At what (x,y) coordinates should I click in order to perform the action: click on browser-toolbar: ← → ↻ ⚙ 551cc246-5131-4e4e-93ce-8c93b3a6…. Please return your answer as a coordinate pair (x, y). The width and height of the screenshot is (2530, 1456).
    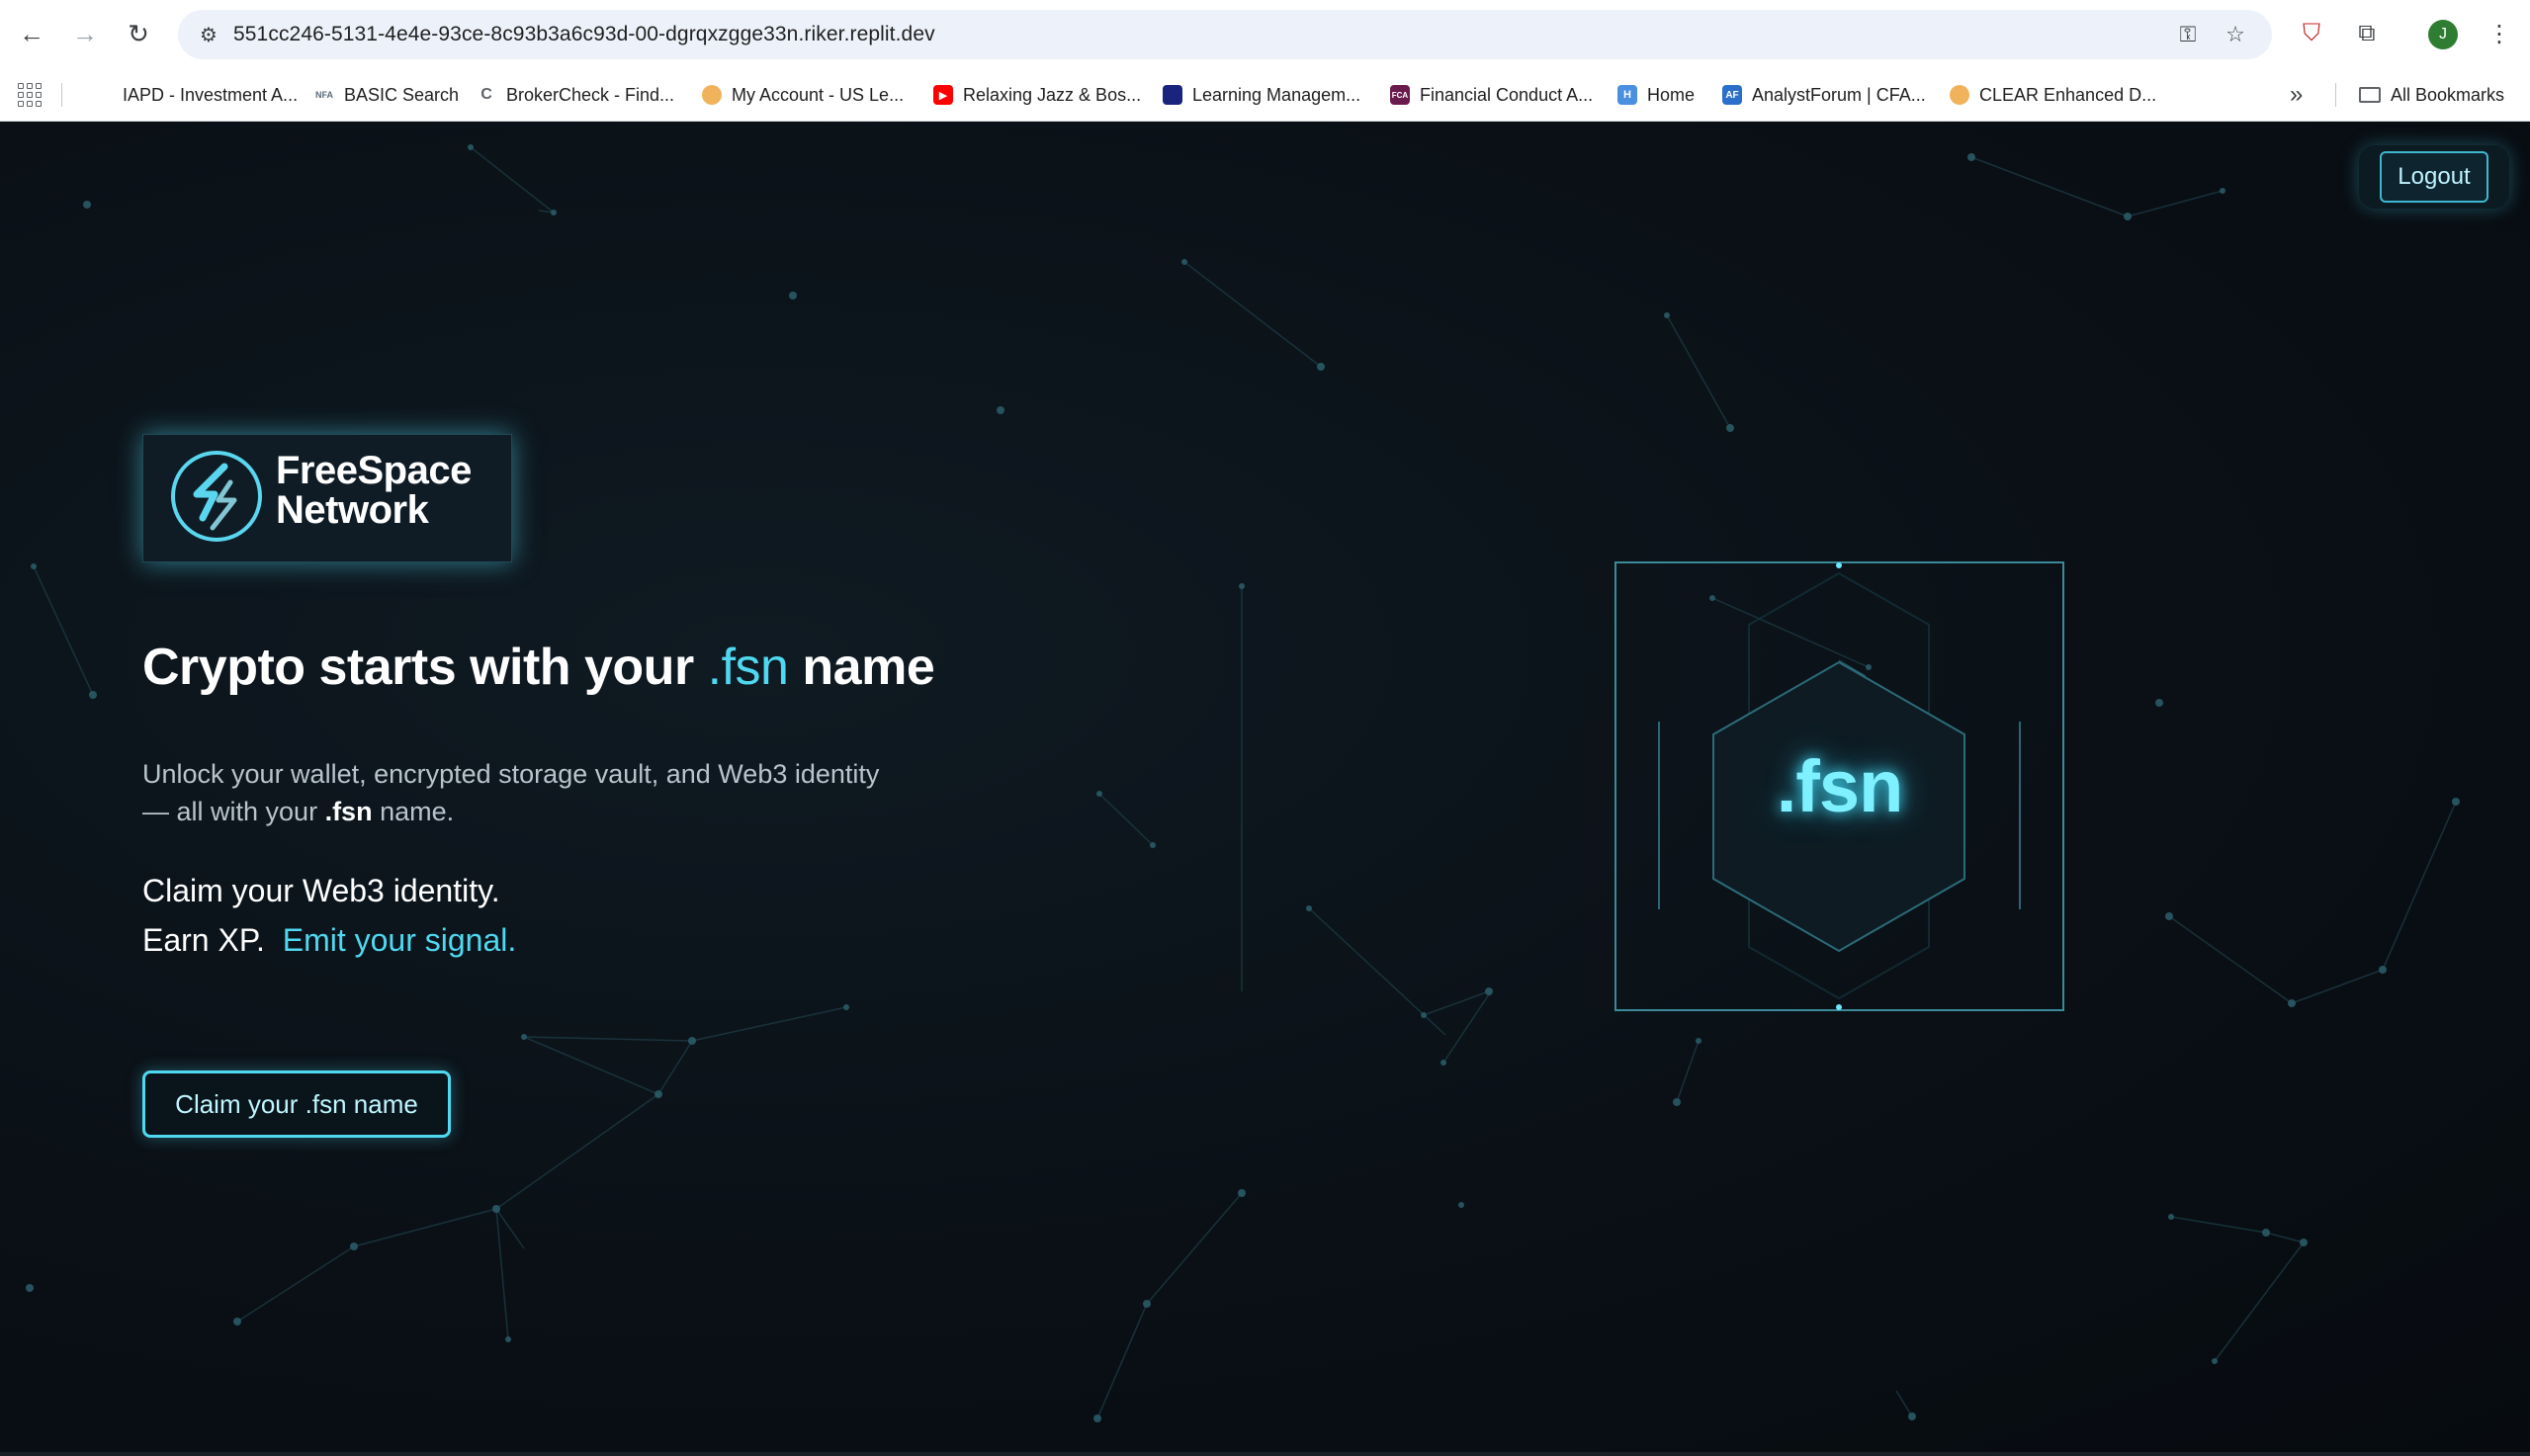
    Looking at the image, I should click on (1265, 34).